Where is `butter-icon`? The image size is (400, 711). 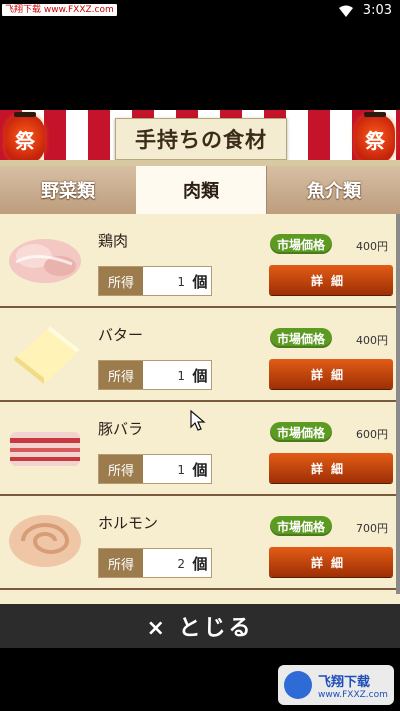 butter-icon is located at coordinates (47, 355).